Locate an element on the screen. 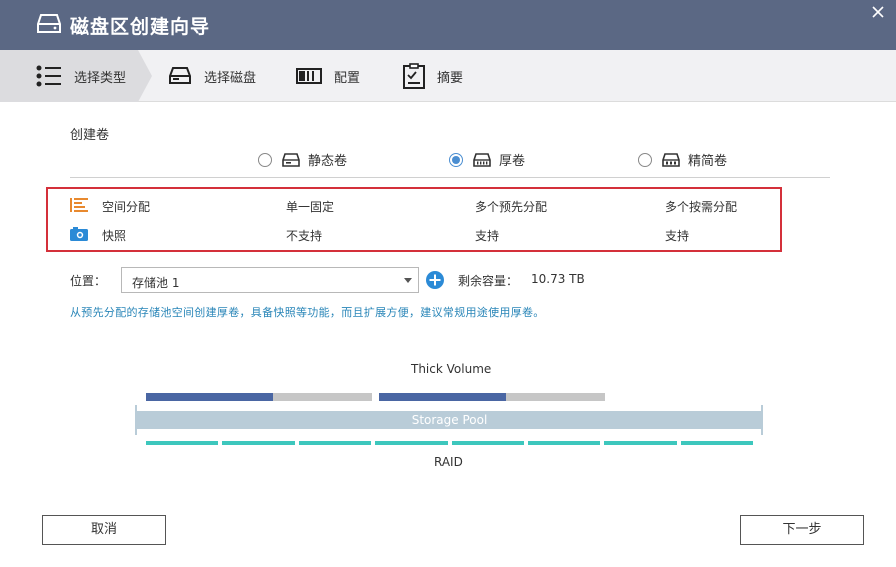 This screenshot has width=896, height=567. feature-name: 空间分配 is located at coordinates (126, 207).